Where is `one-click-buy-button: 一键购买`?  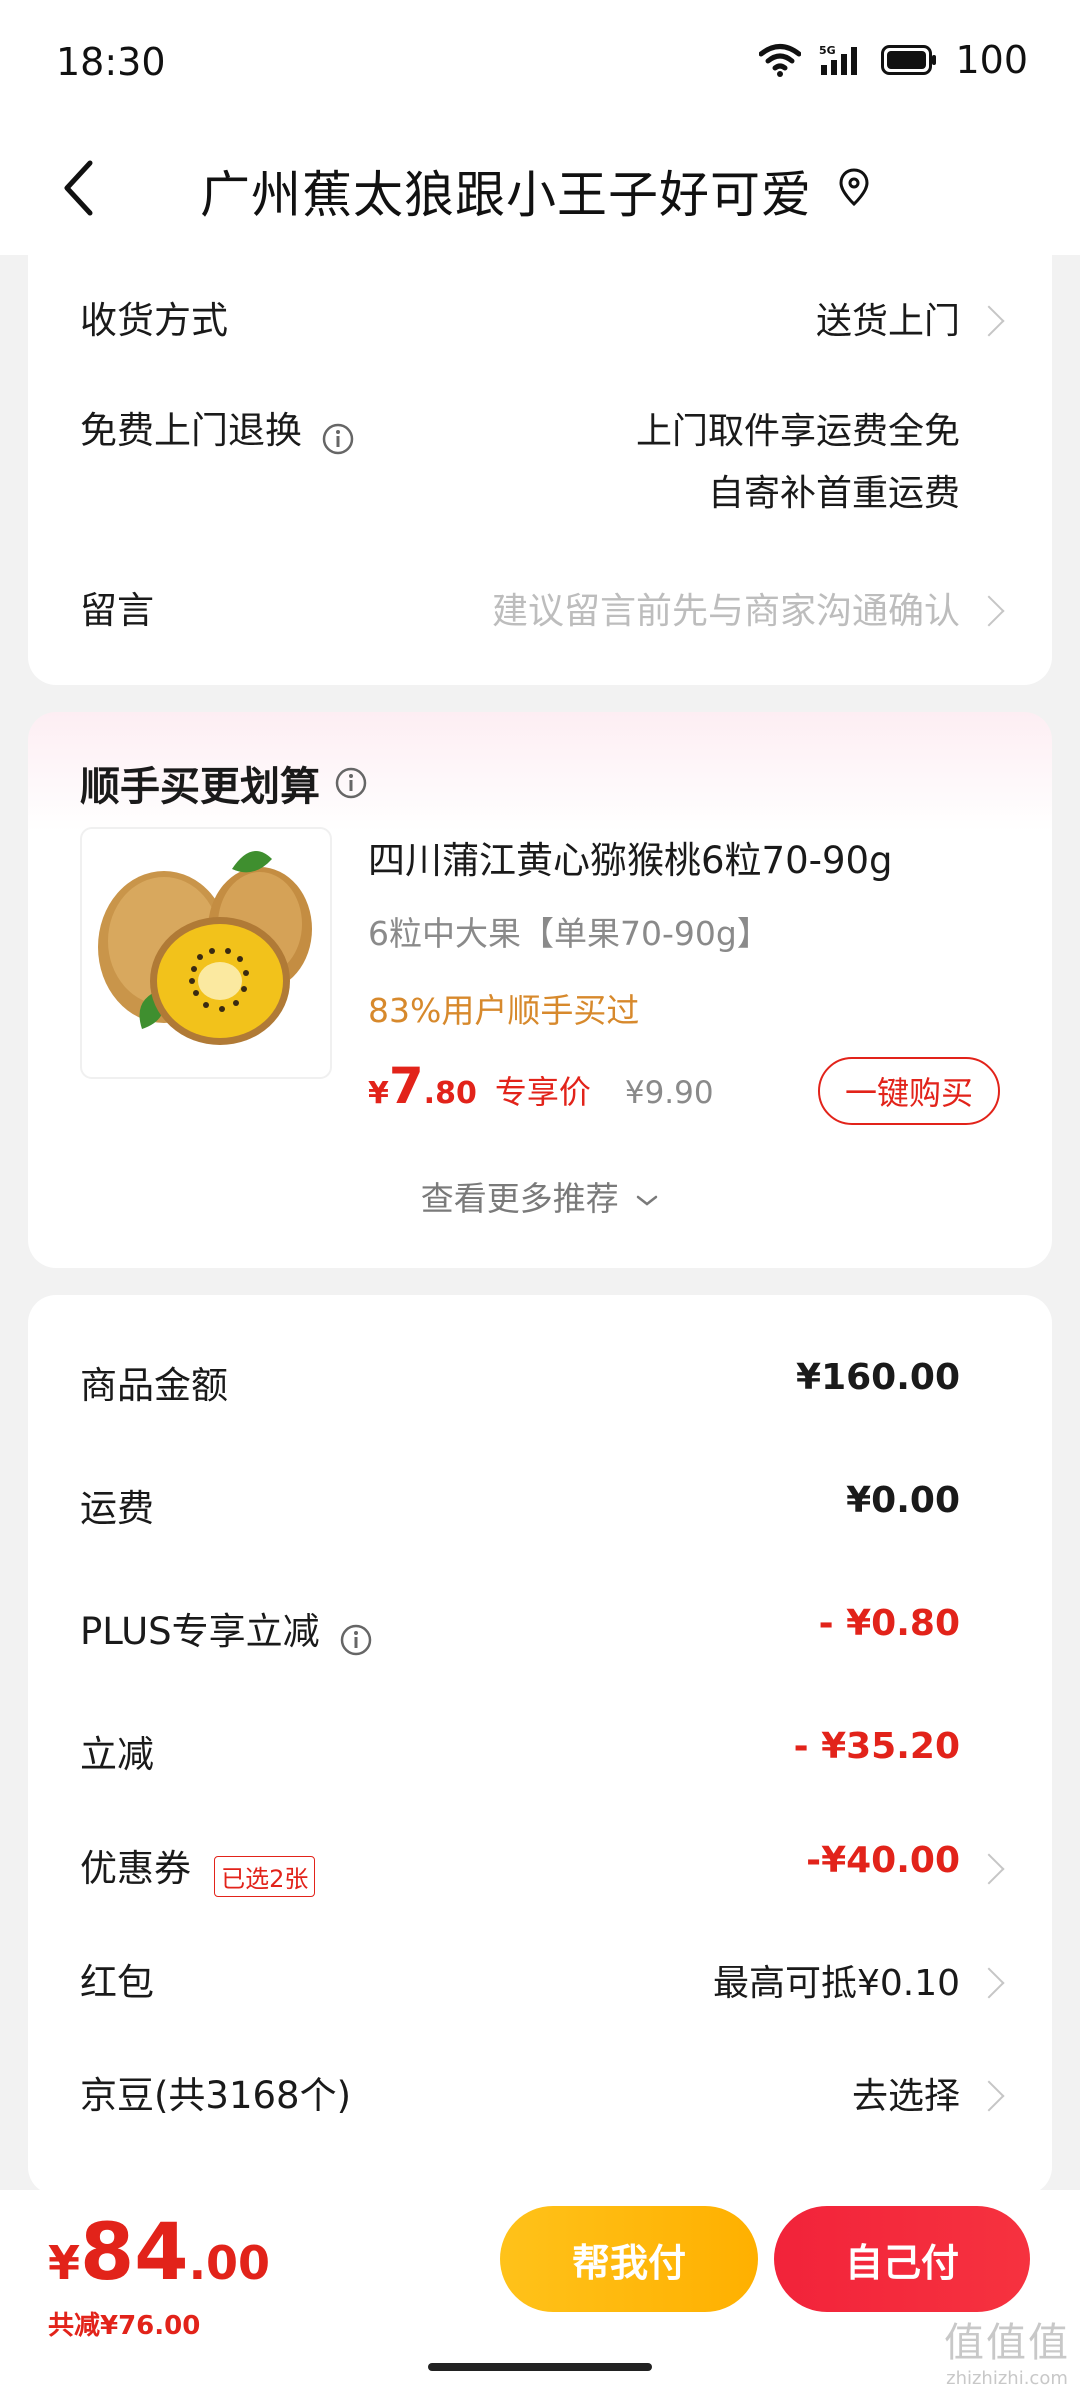
one-click-buy-button: 一键购买 is located at coordinates (909, 1091).